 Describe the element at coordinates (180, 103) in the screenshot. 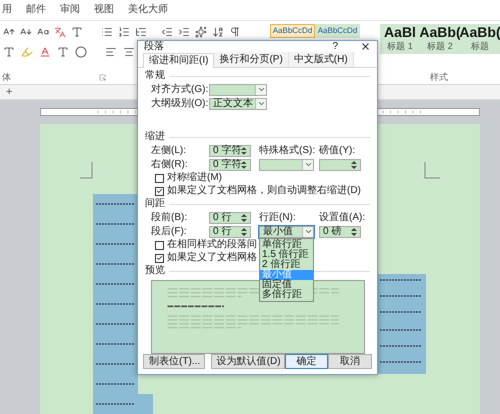

I see `field-label: 大纲级别(O):` at that location.